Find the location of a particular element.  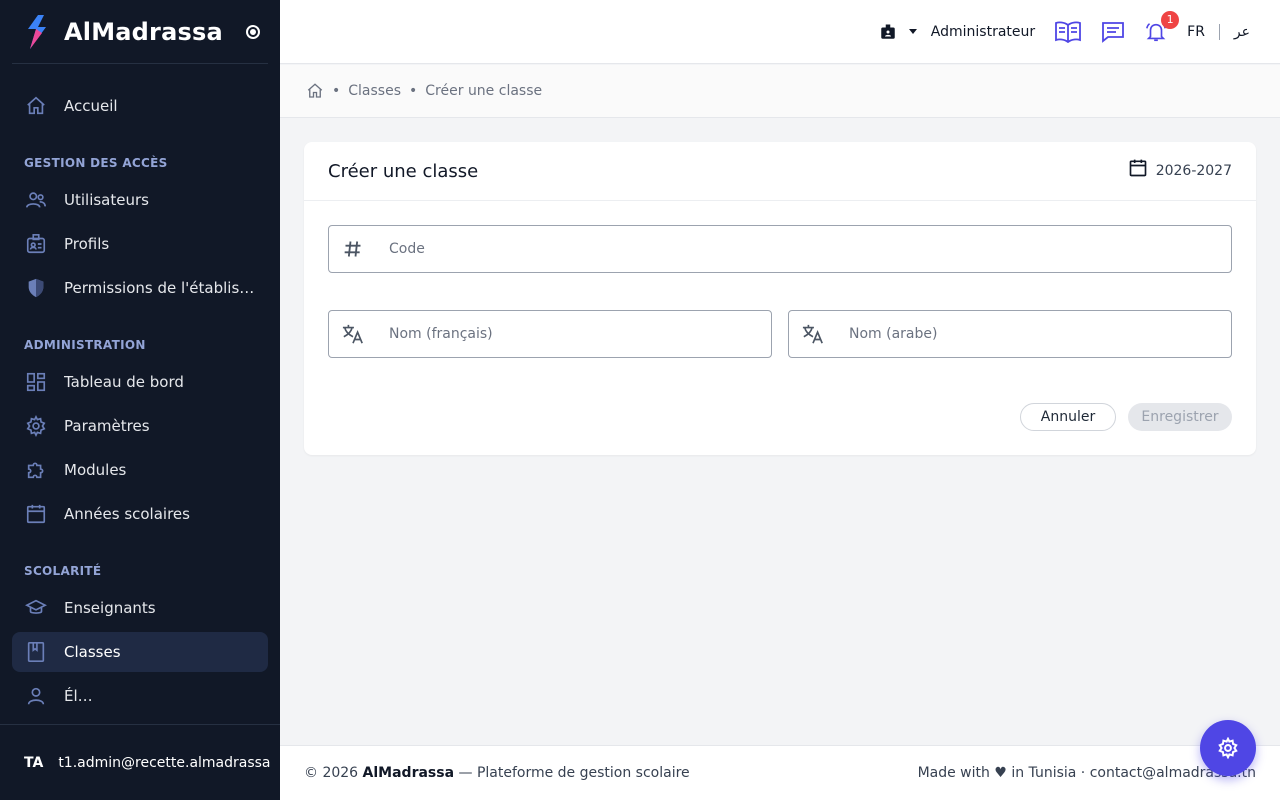

school-year-value: 2026-2027 is located at coordinates (1193, 171).